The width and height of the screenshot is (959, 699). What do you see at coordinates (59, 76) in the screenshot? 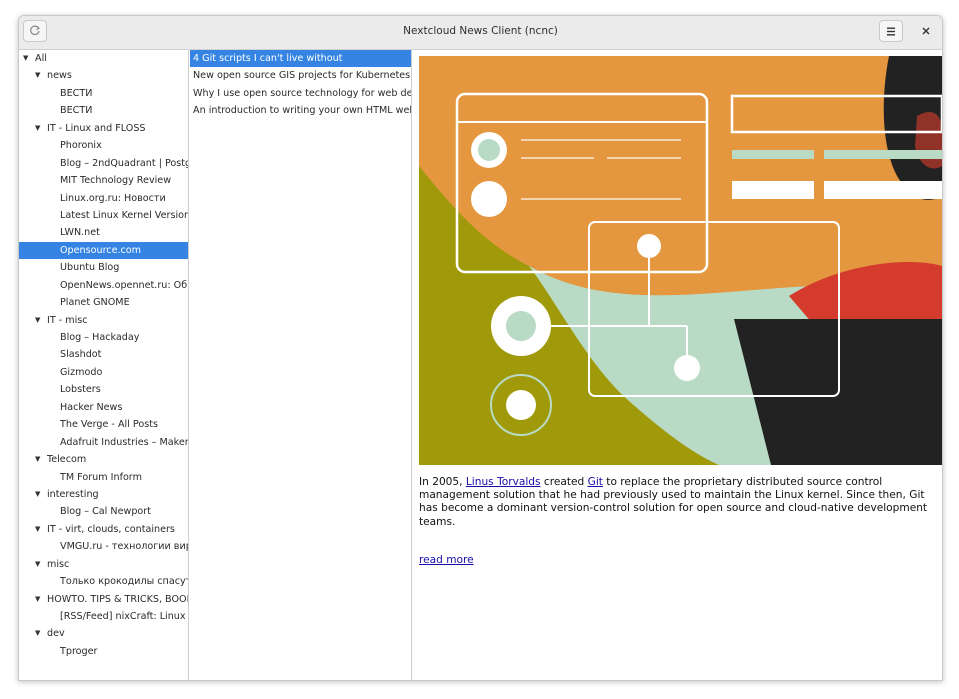
I see `feed-label: news` at bounding box center [59, 76].